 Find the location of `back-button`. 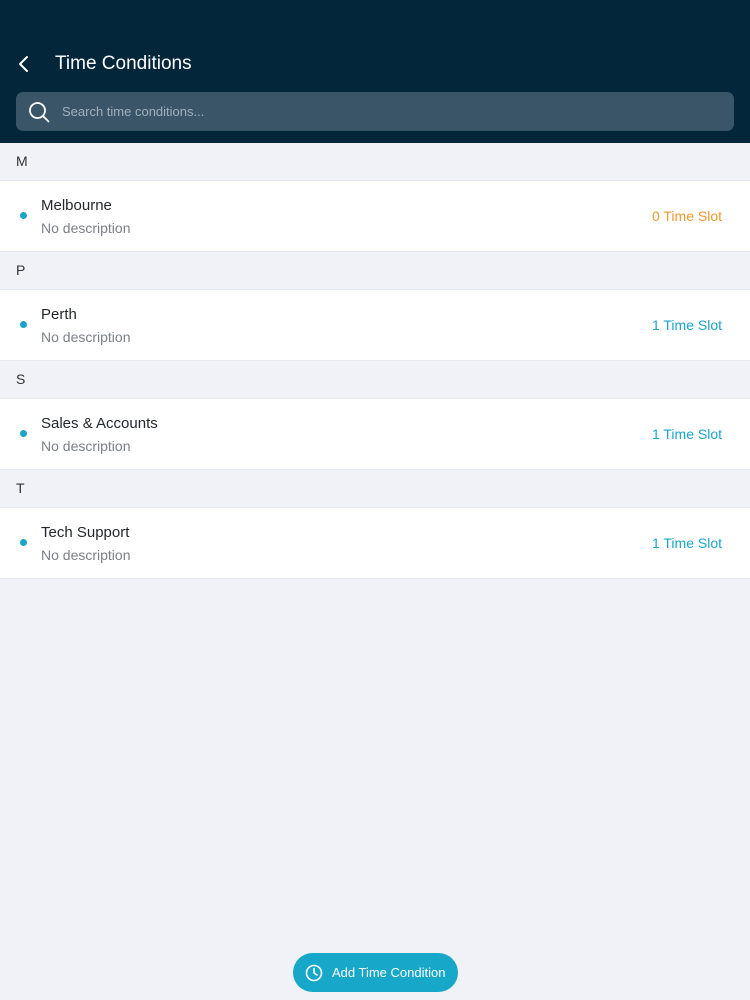

back-button is located at coordinates (24, 64).